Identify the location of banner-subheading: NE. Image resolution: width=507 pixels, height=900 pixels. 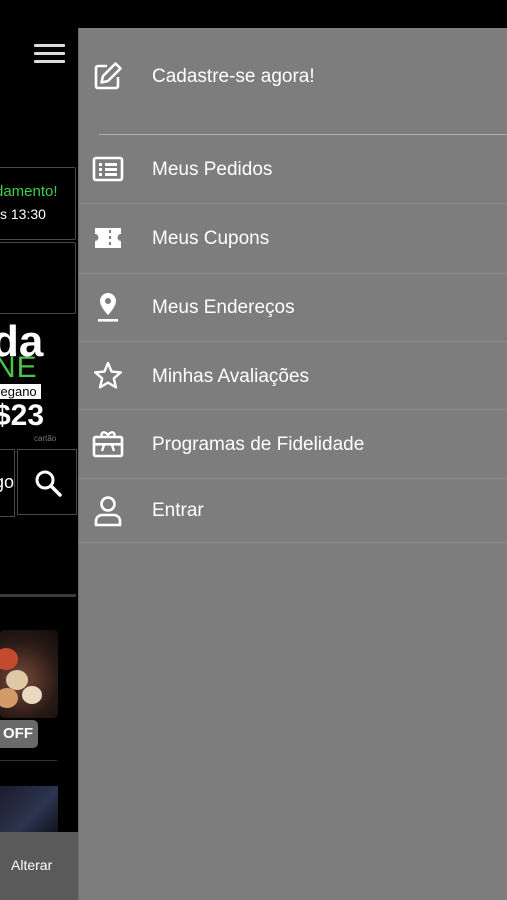
(19, 367).